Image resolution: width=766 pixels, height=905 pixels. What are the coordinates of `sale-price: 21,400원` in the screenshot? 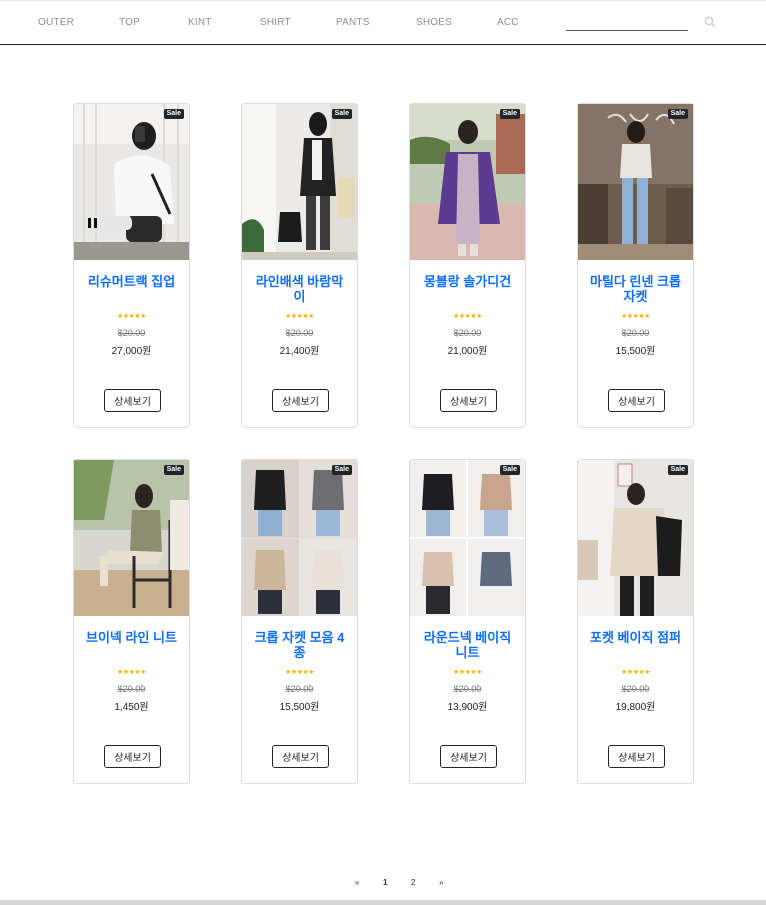 It's located at (299, 351).